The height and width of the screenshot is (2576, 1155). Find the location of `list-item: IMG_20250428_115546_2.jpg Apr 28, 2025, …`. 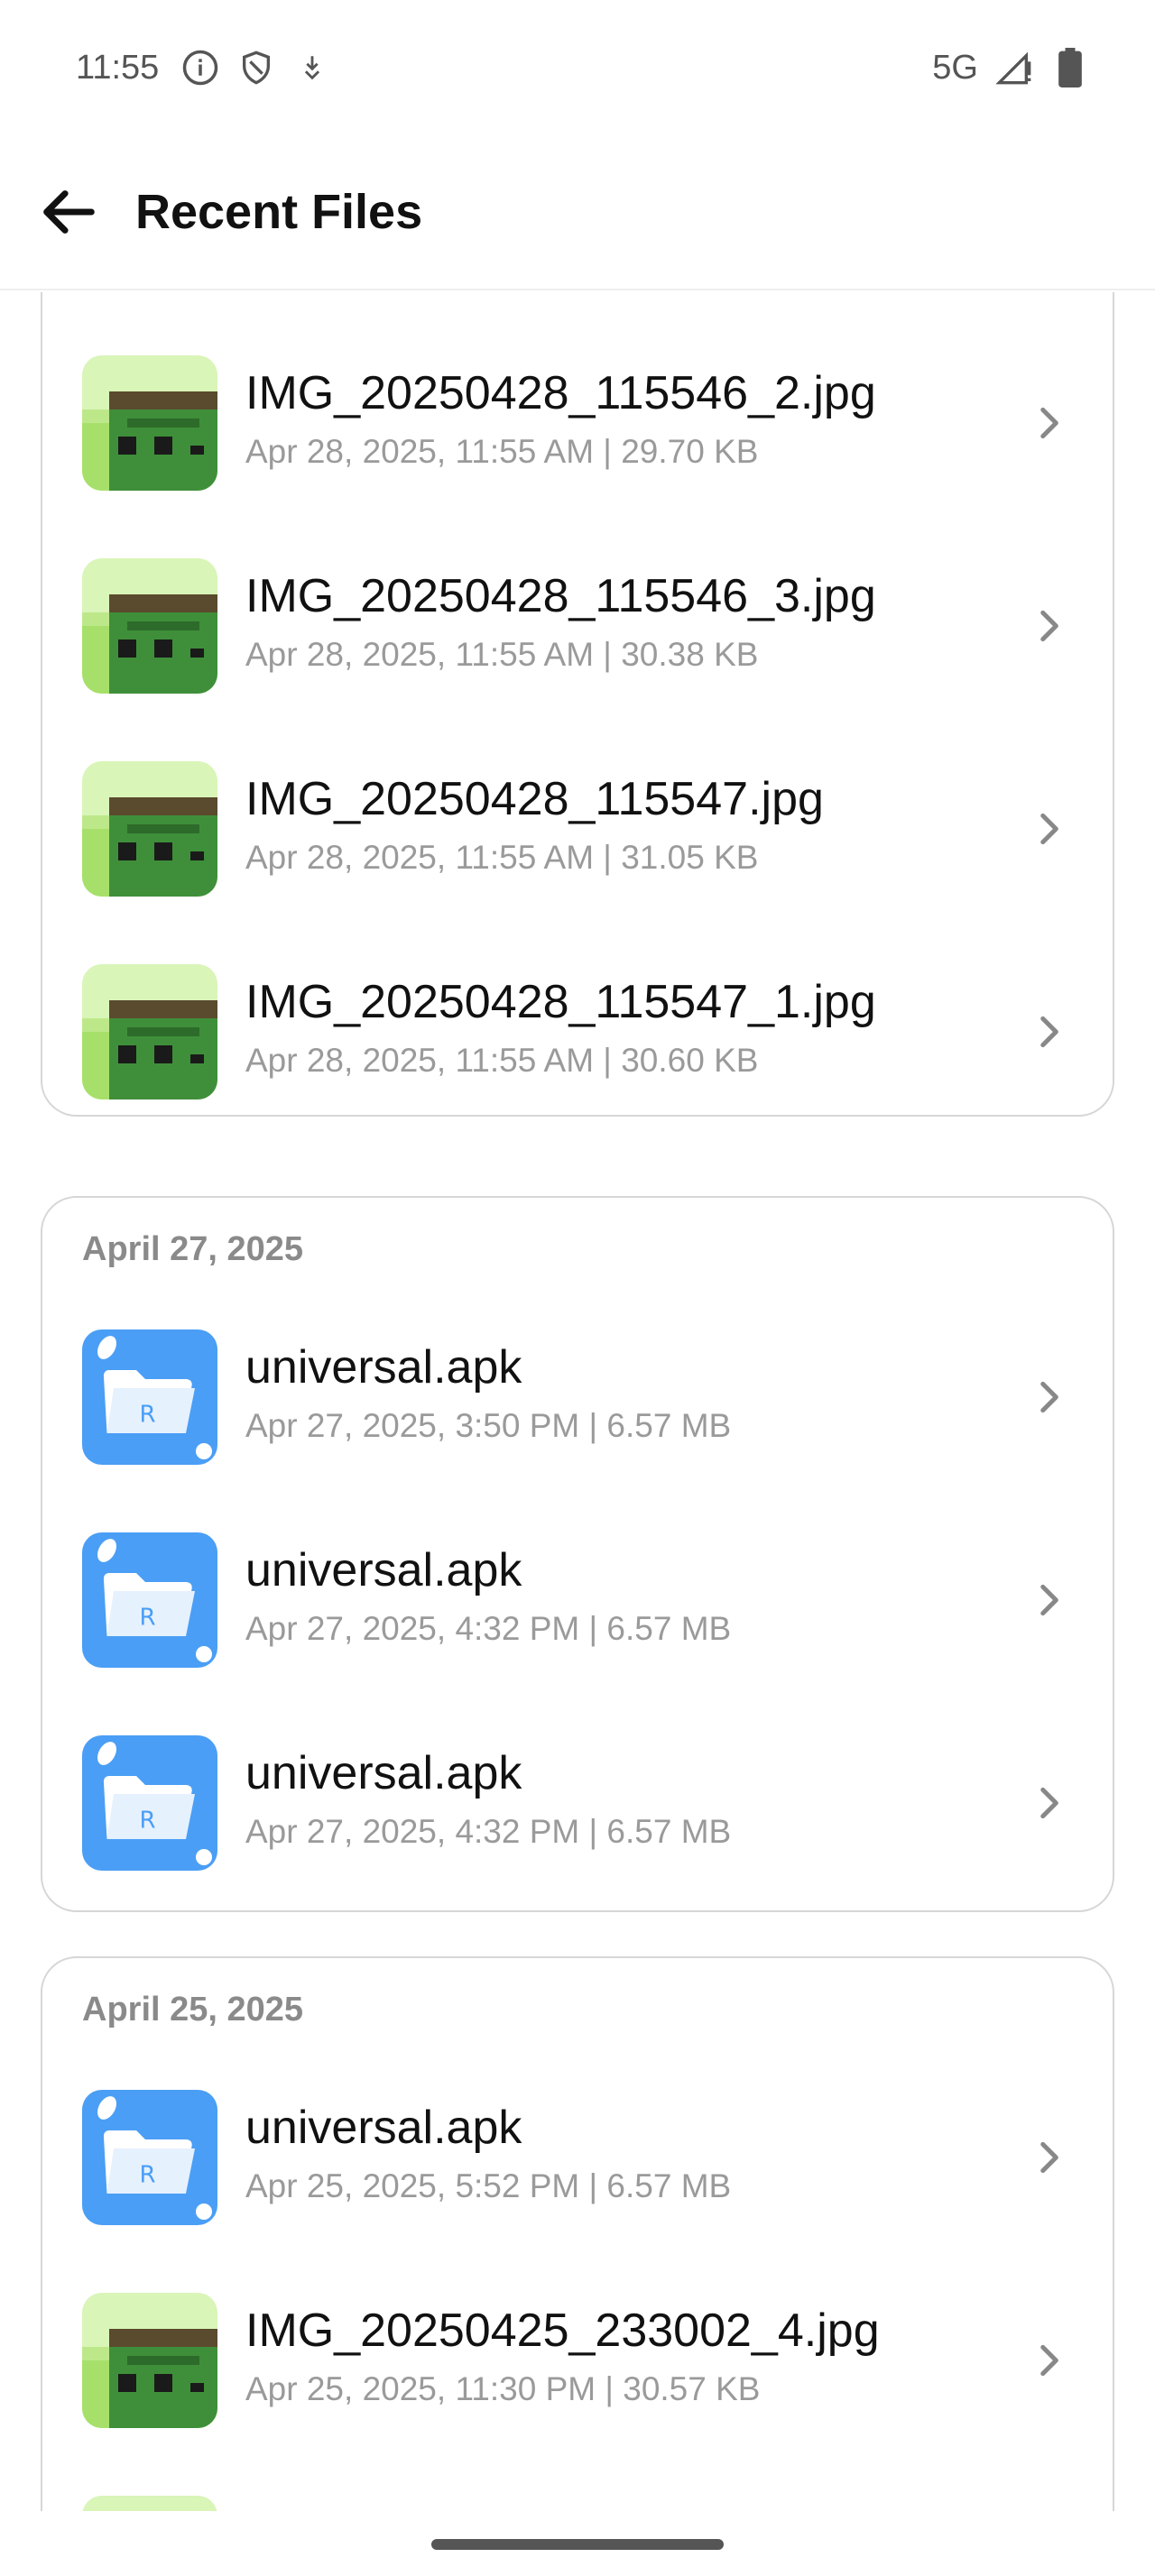

list-item: IMG_20250428_115546_2.jpg Apr 28, 2025, … is located at coordinates (579, 422).